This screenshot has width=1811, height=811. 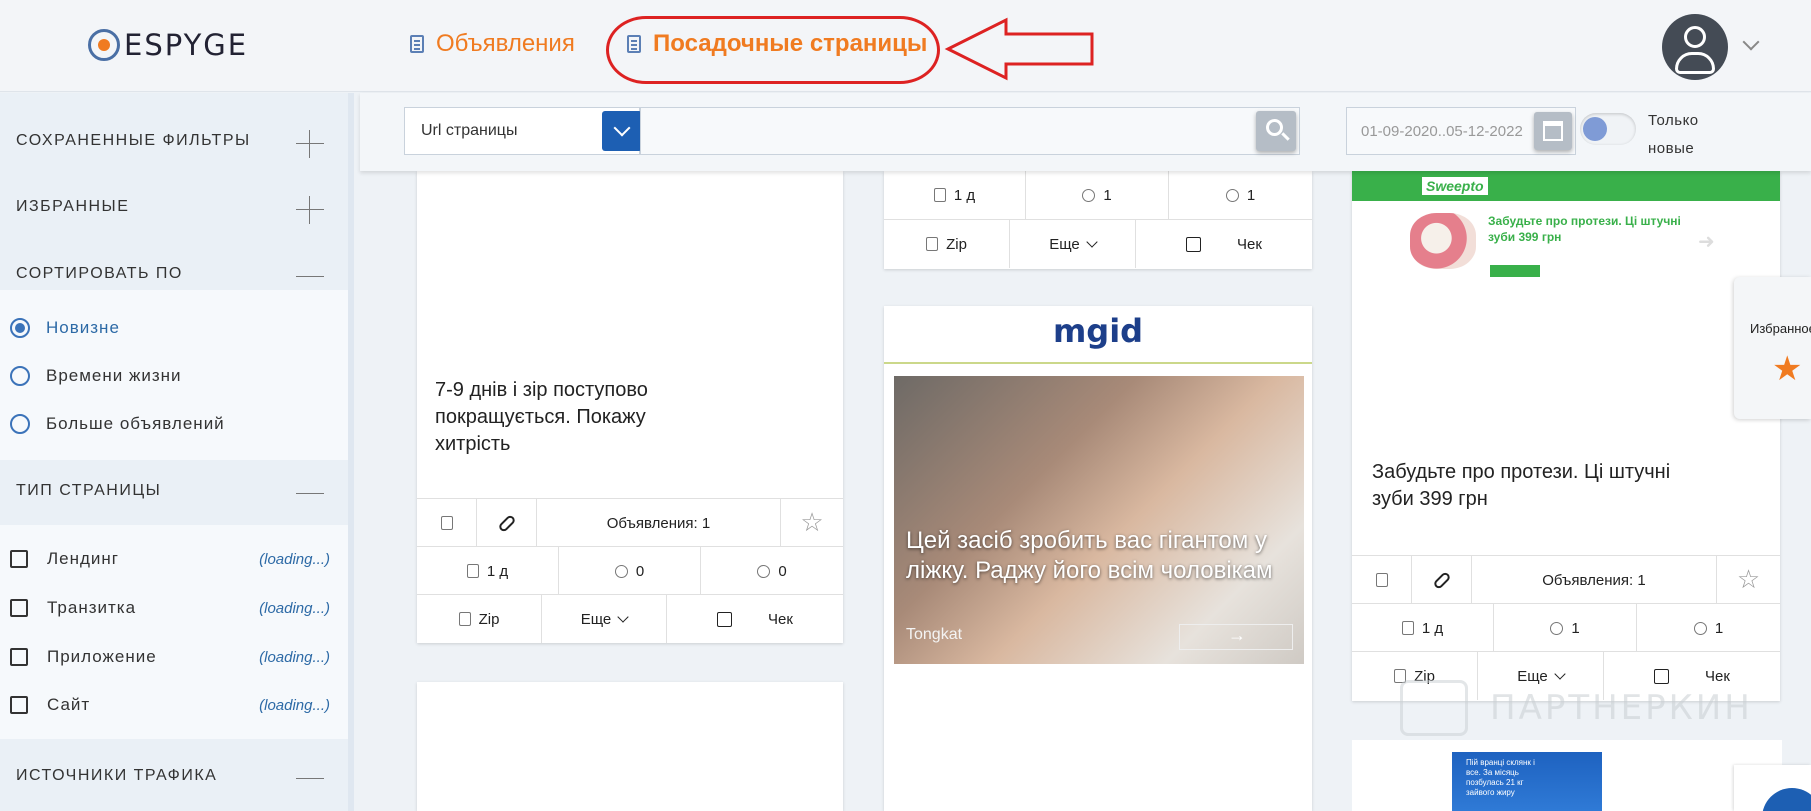 What do you see at coordinates (1019, 49) in the screenshot?
I see `annotation-arrow-icon` at bounding box center [1019, 49].